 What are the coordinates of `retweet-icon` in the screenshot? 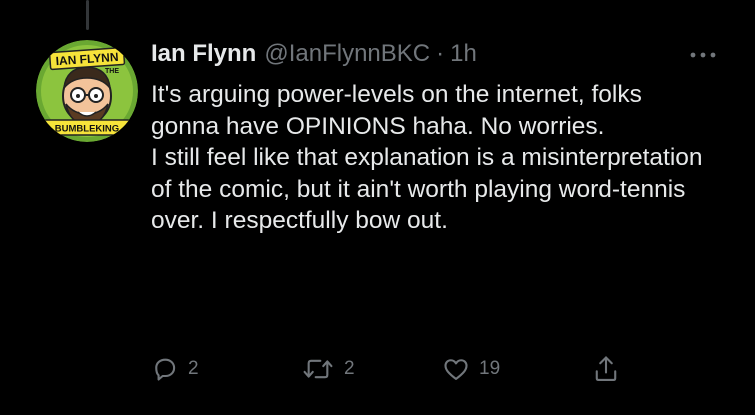 It's located at (318, 369).